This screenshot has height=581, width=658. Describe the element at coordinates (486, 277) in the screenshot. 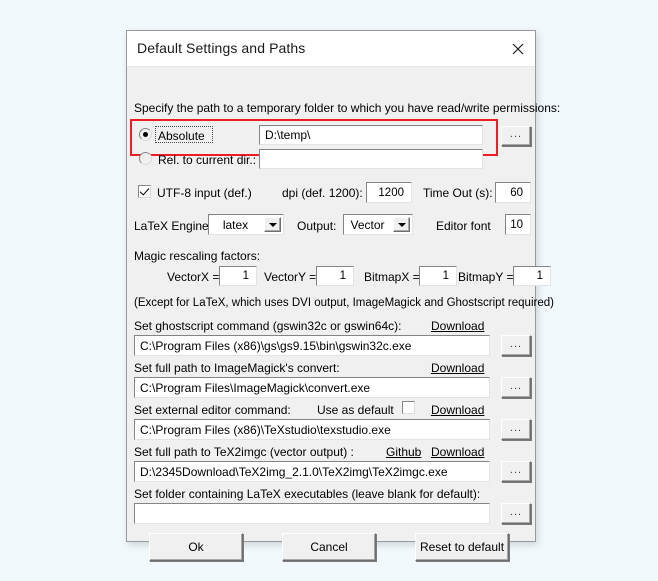

I see `bitmapy-label: BitmapY =` at that location.